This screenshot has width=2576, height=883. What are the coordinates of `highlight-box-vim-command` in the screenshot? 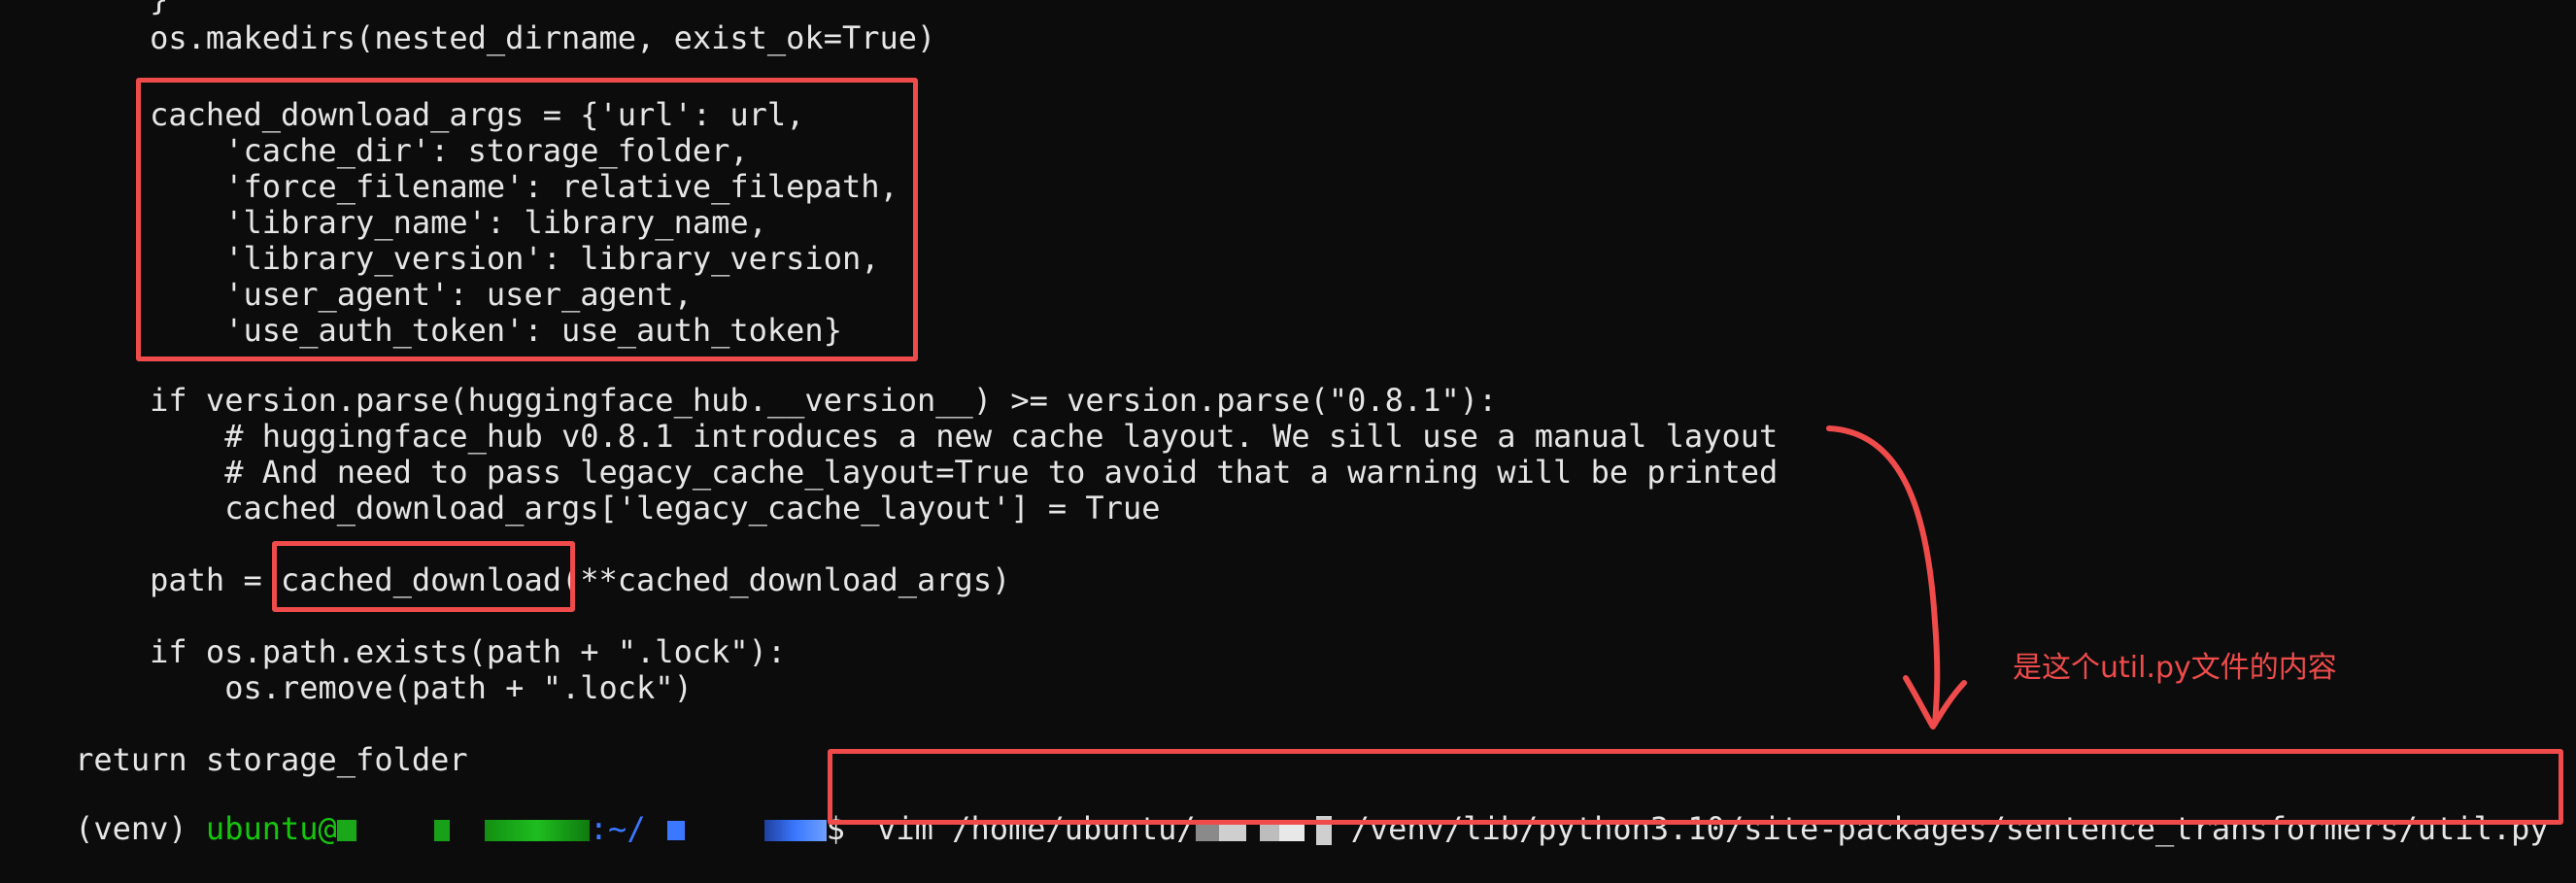 It's located at (1695, 787).